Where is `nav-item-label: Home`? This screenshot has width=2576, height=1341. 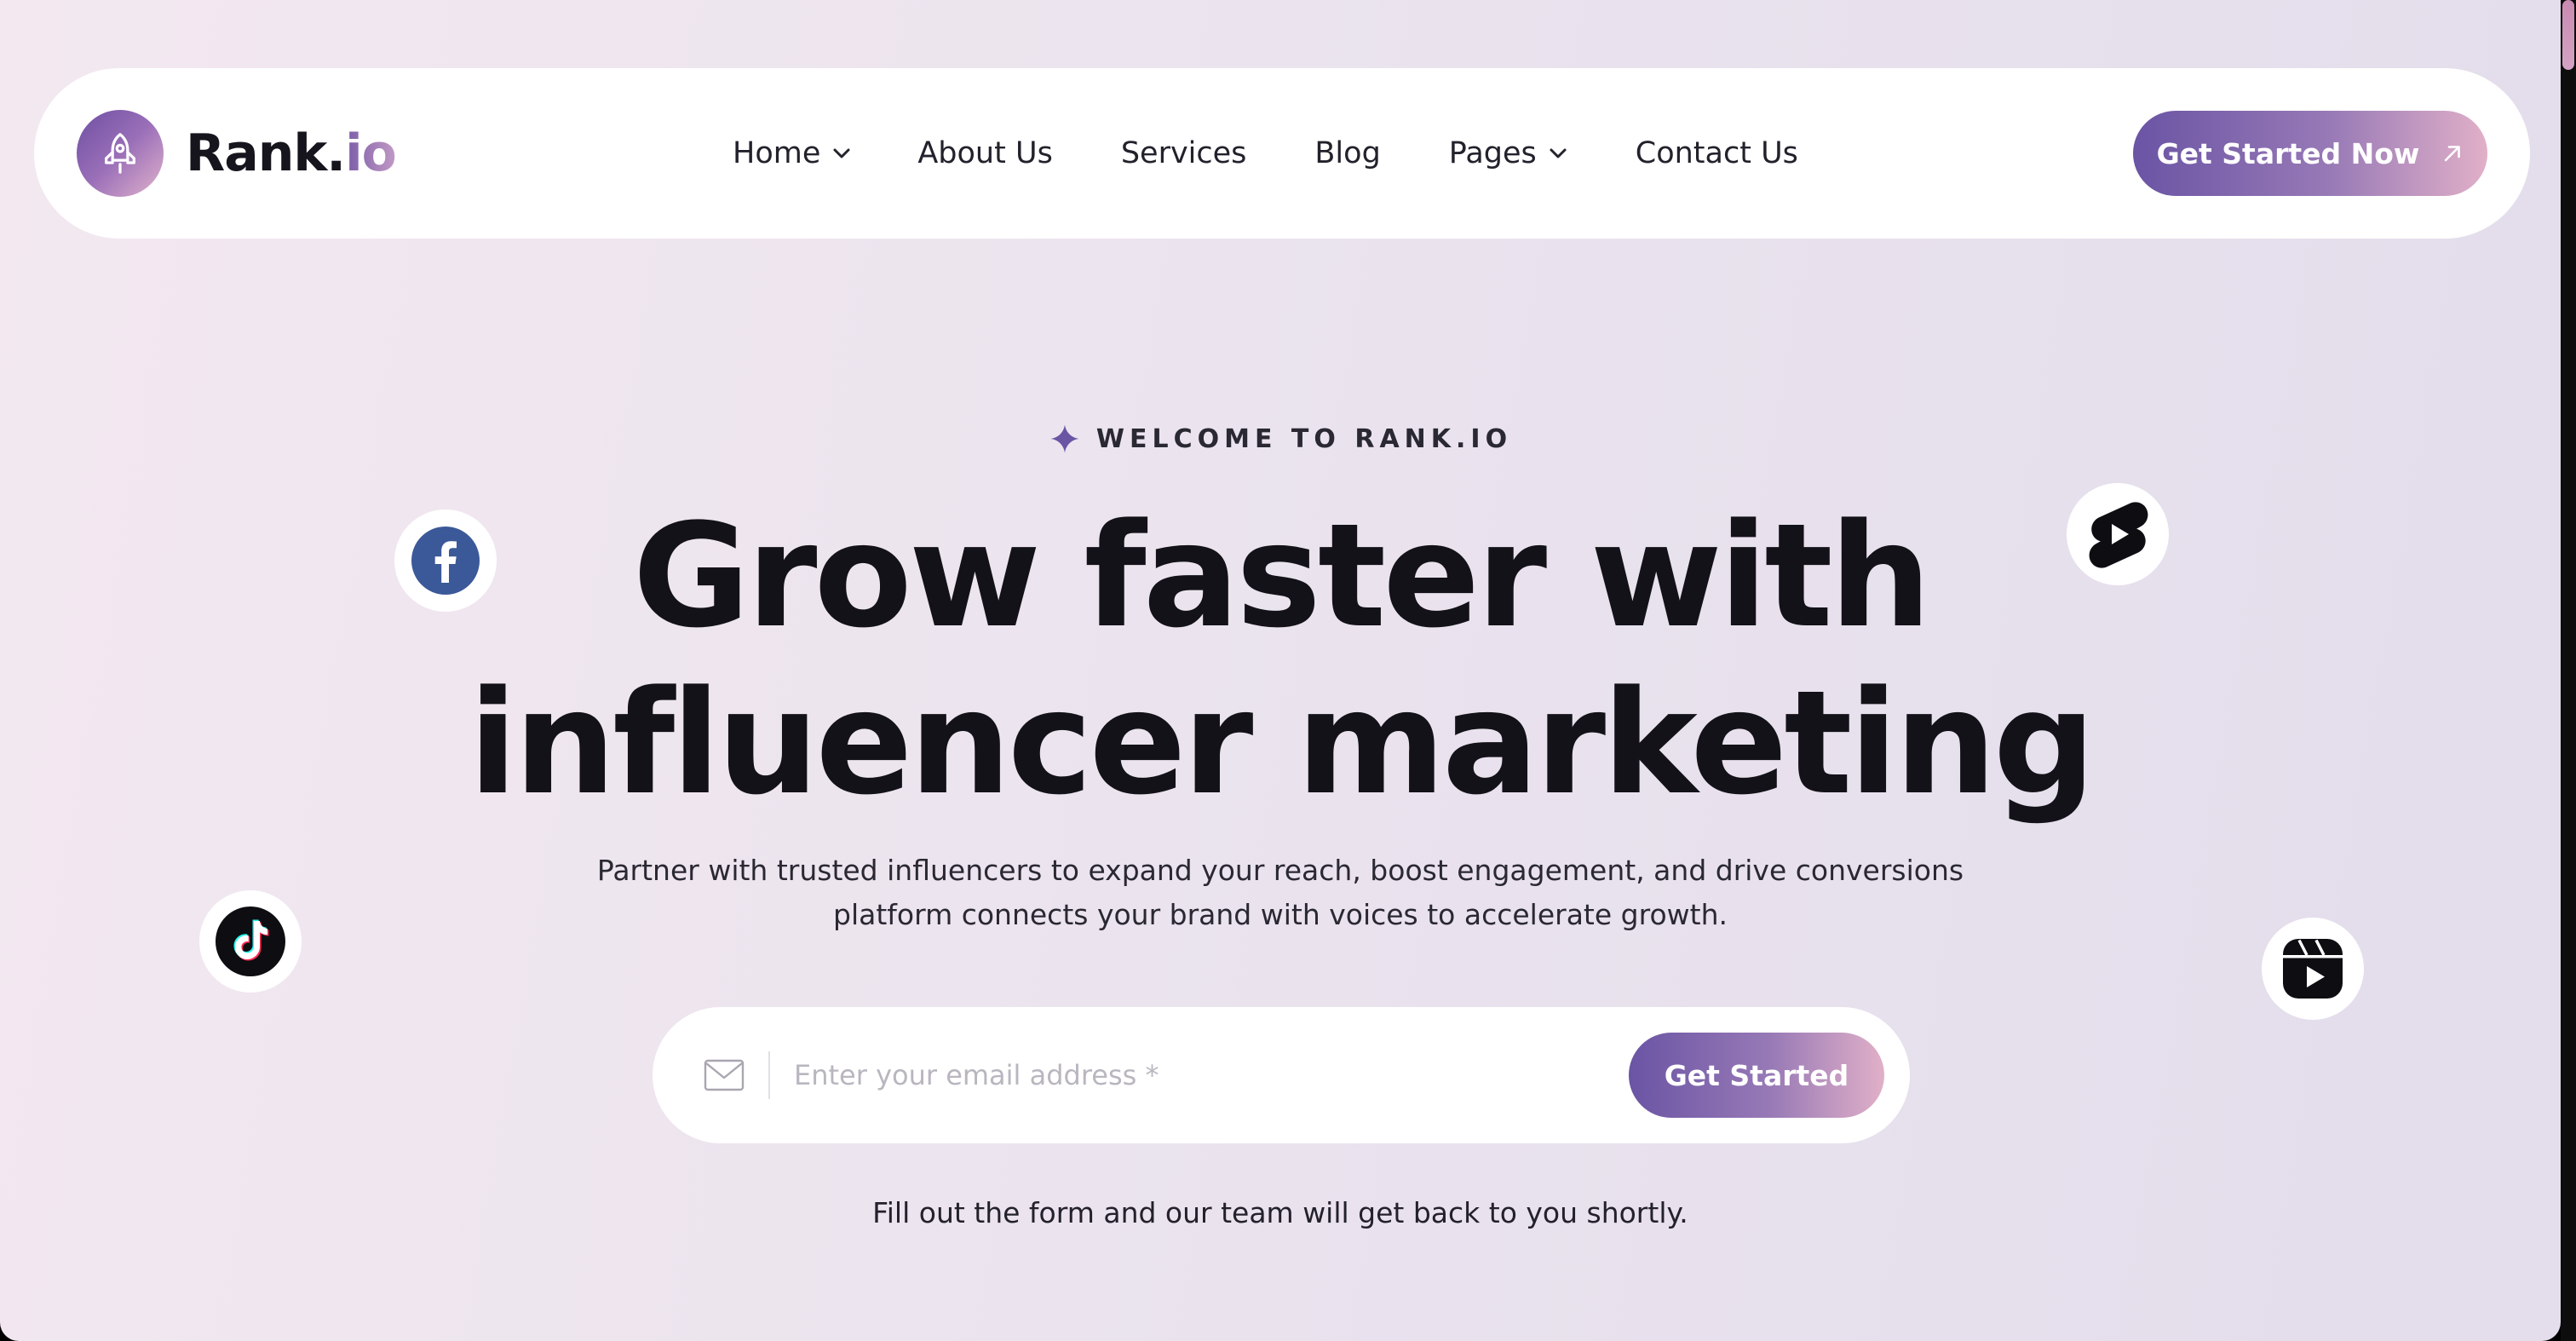
nav-item-label: Home is located at coordinates (777, 153).